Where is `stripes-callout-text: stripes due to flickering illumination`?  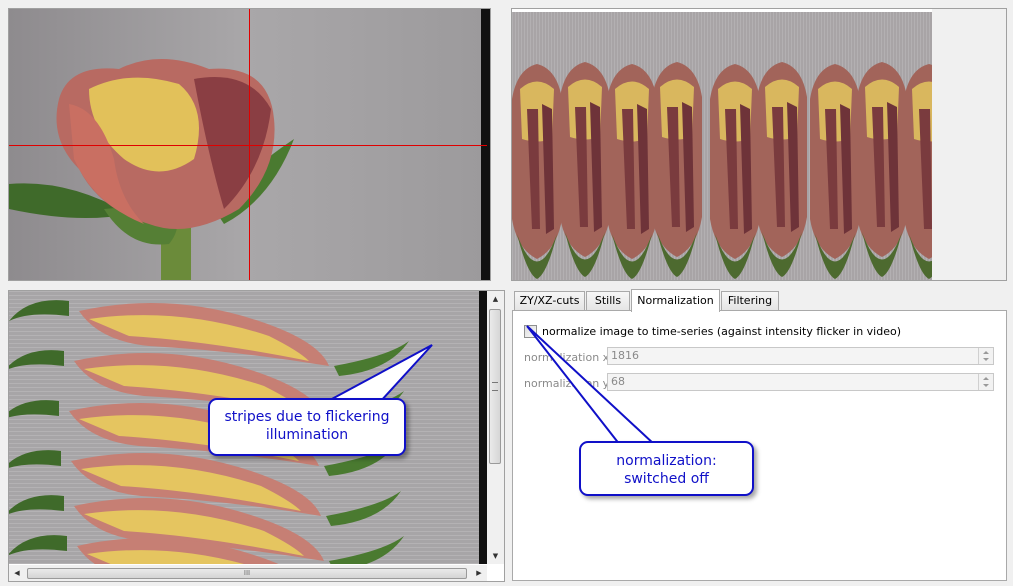
stripes-callout-text: stripes due to flickering illumination is located at coordinates (307, 426).